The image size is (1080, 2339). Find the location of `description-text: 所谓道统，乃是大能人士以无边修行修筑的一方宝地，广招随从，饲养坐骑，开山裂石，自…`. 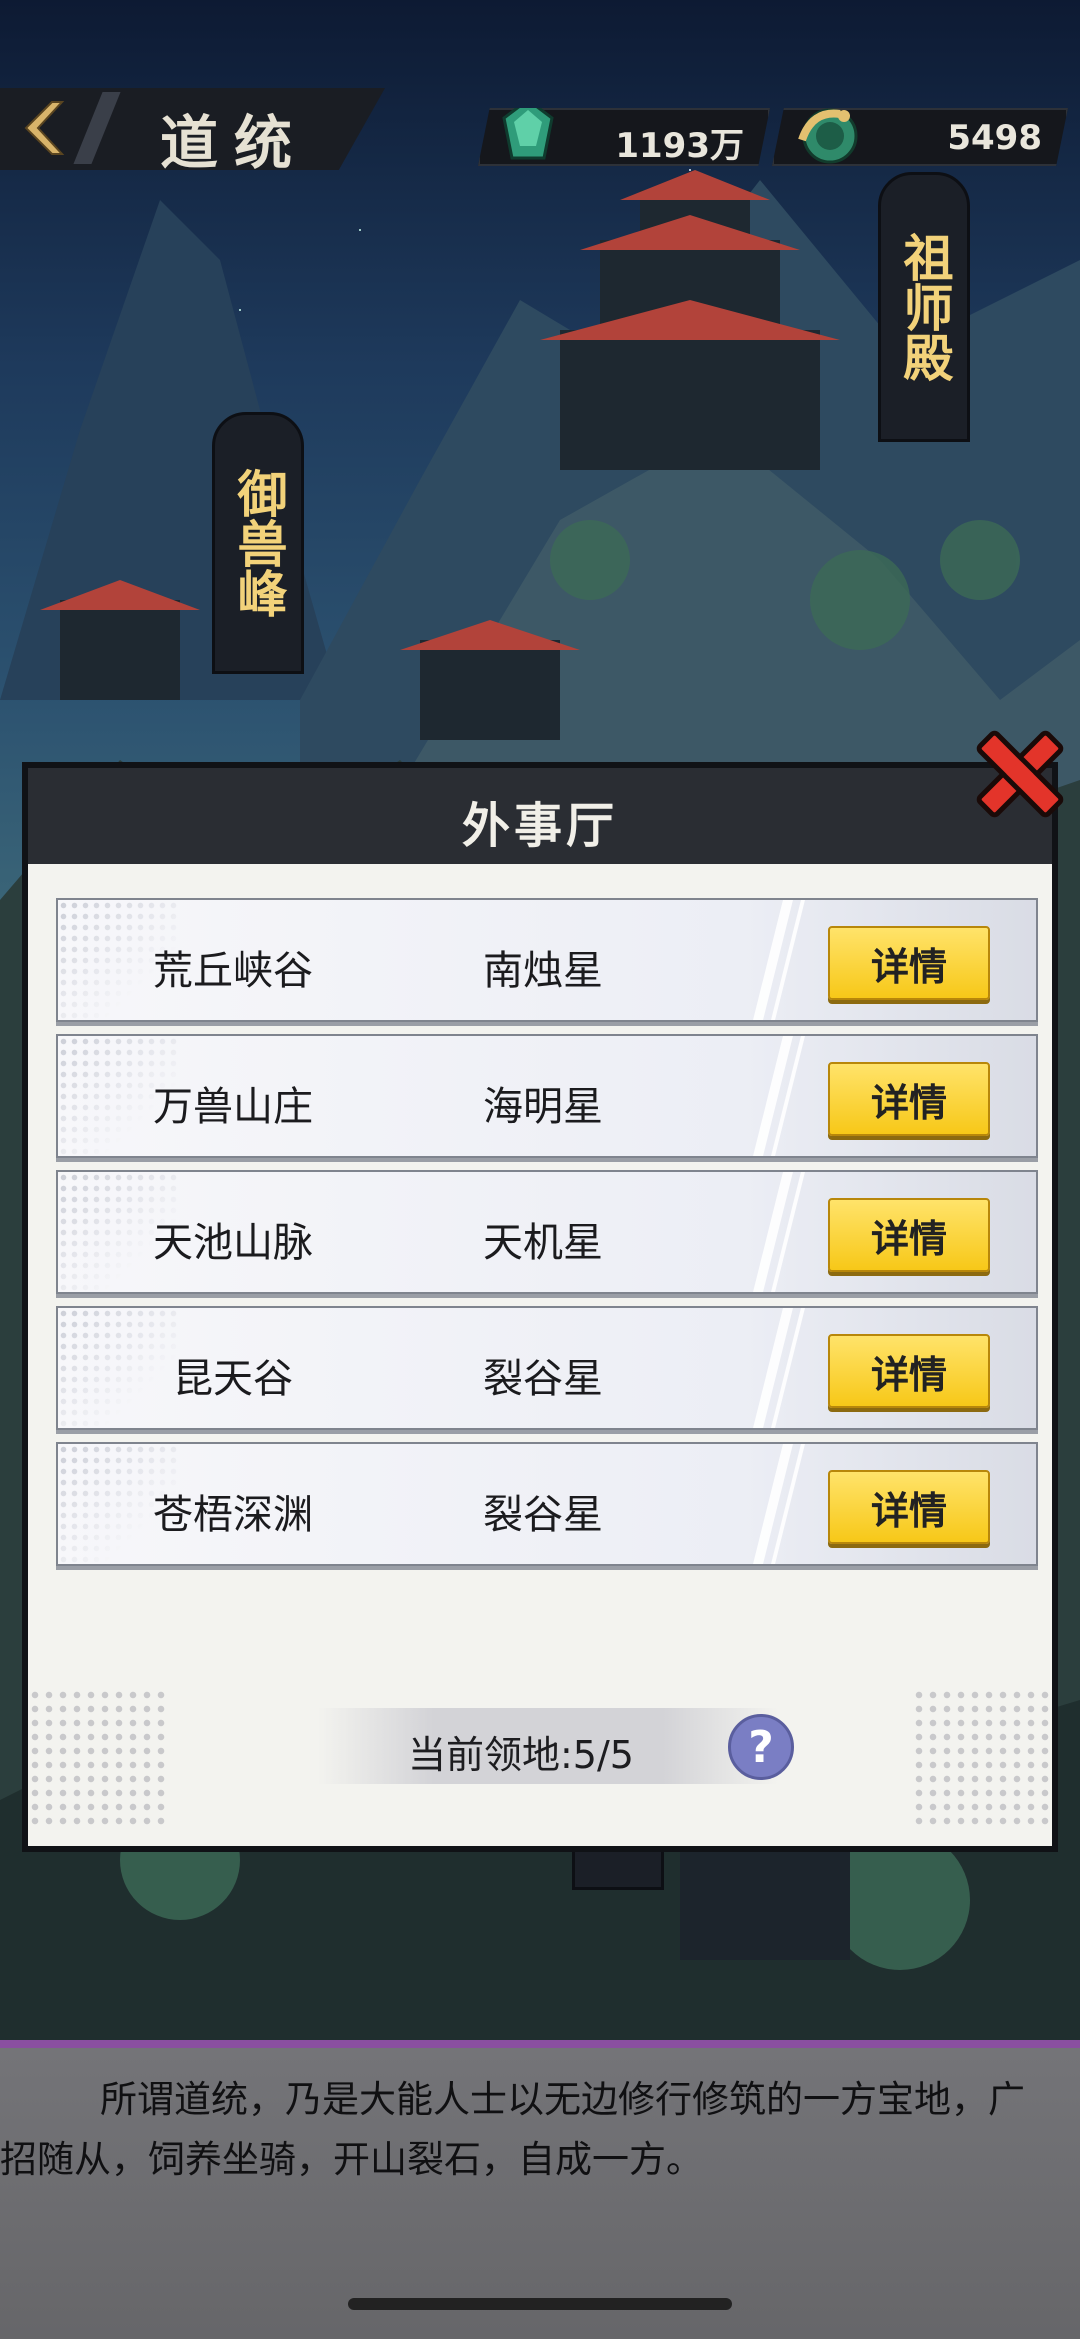

description-text: 所谓道统，乃是大能人士以无边修行修筑的一方宝地，广招随从，饲养坐骑，开山裂石，自… is located at coordinates (512, 2129).